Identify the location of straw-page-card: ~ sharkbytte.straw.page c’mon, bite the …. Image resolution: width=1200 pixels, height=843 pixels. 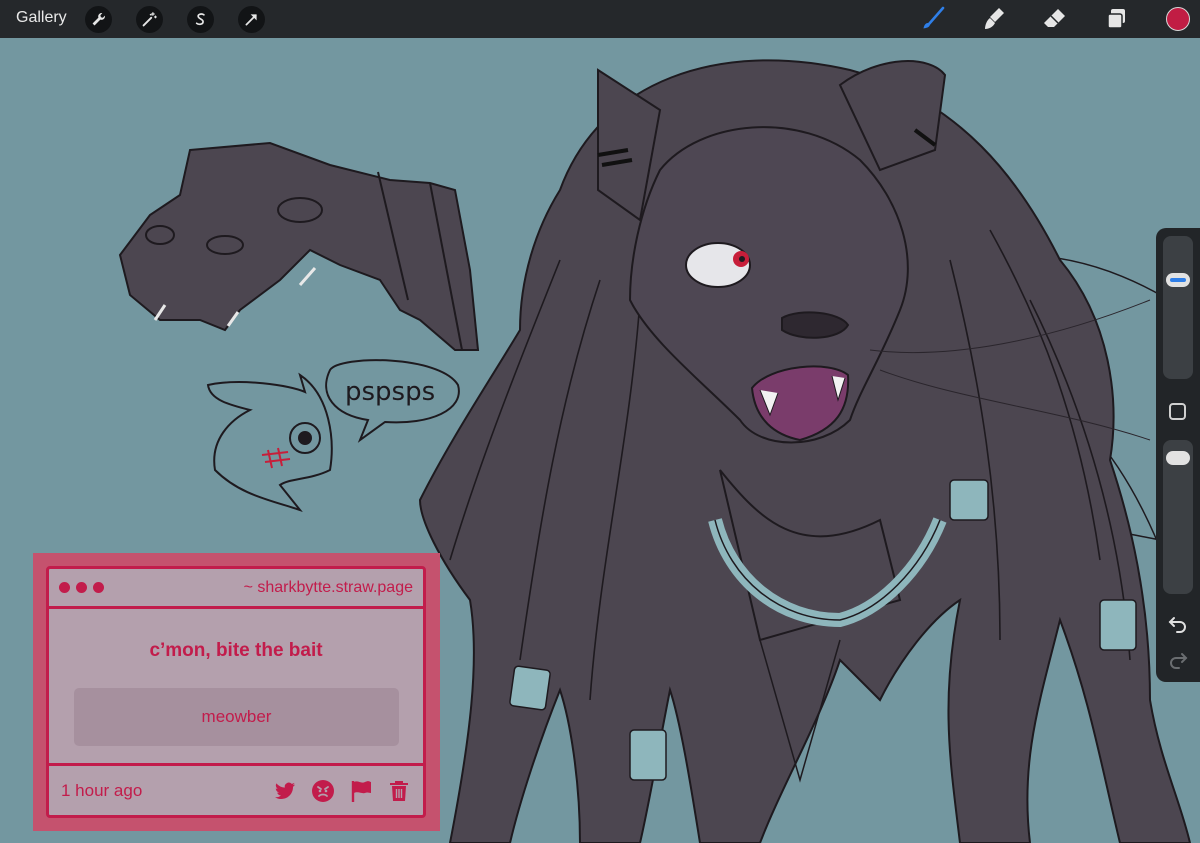
(236, 692).